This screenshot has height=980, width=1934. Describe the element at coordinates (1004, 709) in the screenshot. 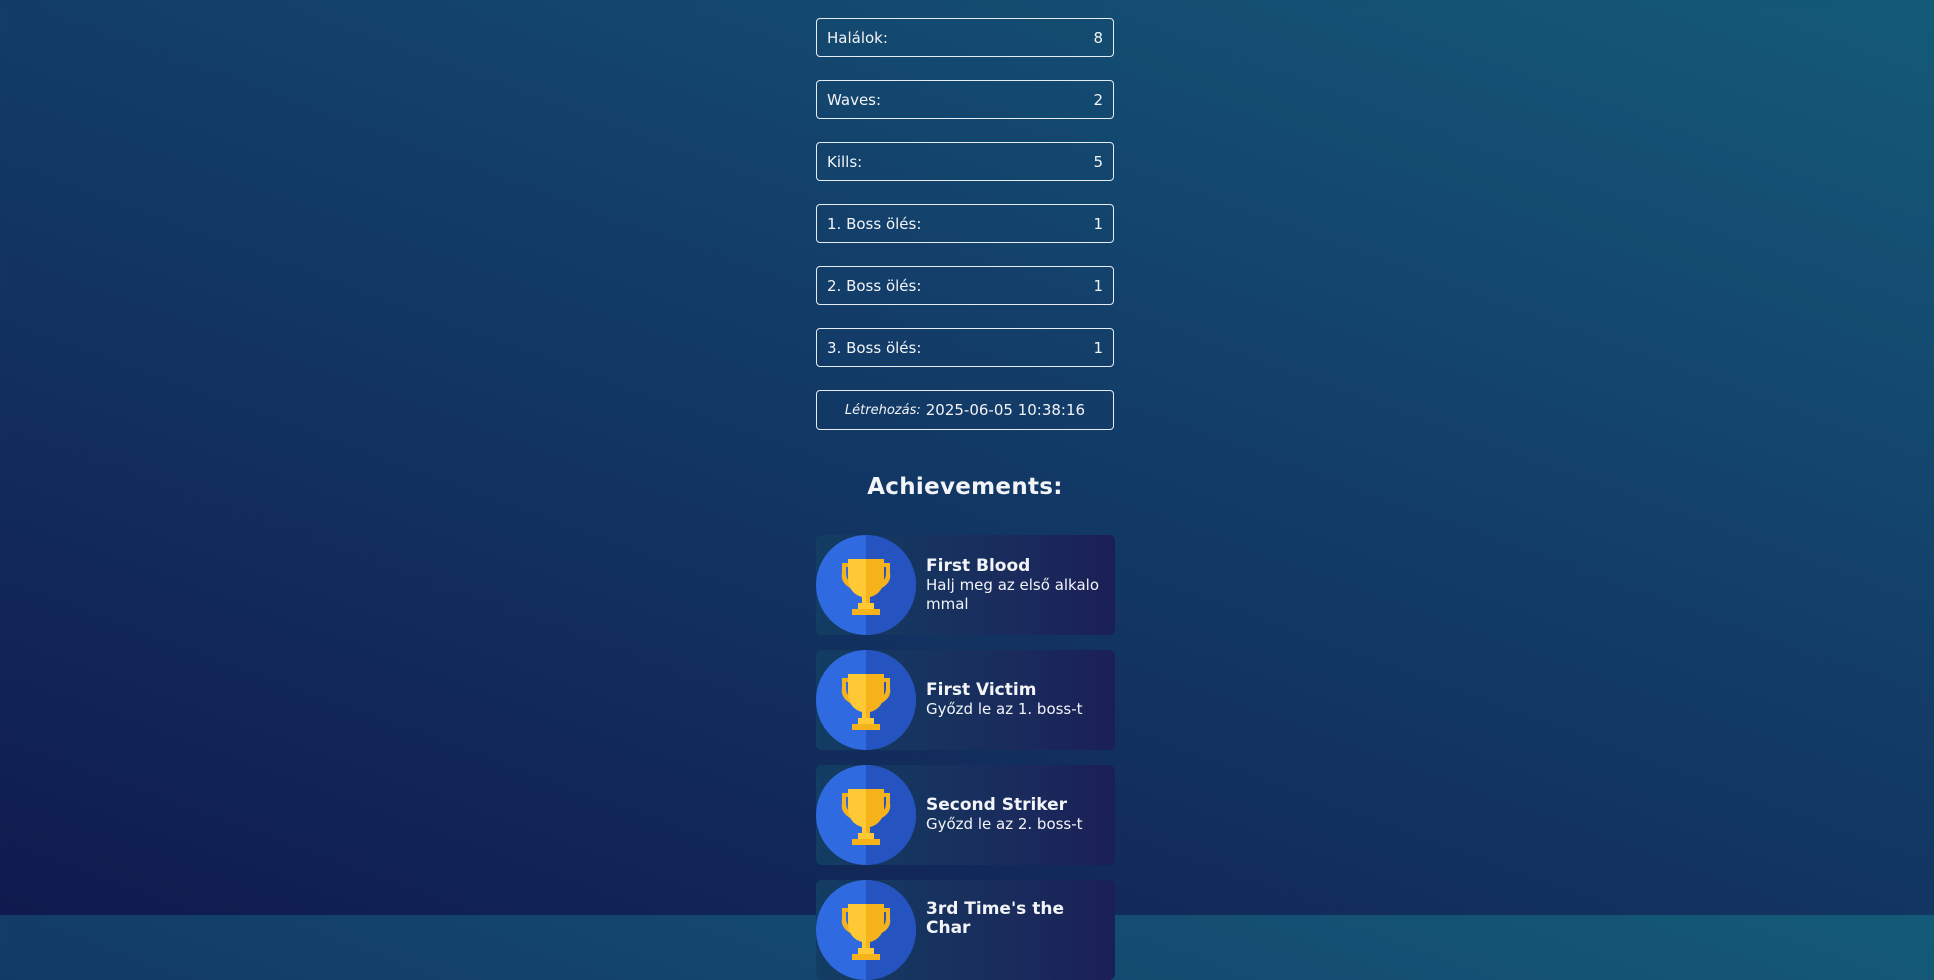

I see `achievement-desc: Győzd le az 1. boss-t` at that location.